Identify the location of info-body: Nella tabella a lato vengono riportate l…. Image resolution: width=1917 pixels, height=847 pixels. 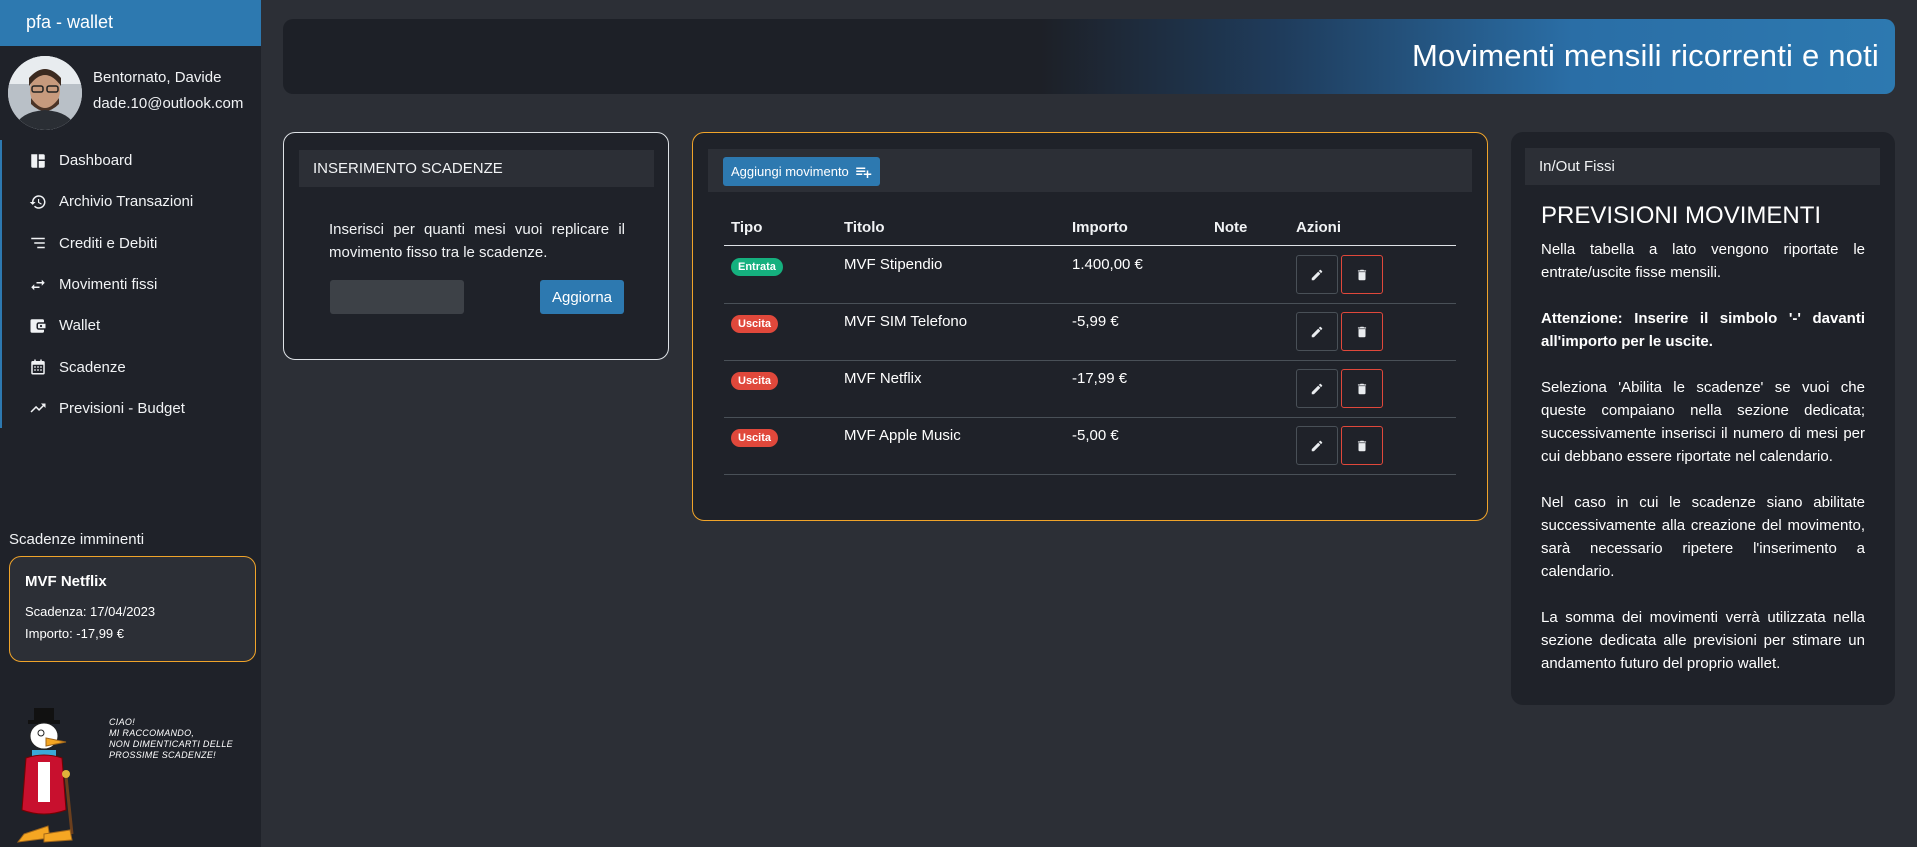
(1703, 468).